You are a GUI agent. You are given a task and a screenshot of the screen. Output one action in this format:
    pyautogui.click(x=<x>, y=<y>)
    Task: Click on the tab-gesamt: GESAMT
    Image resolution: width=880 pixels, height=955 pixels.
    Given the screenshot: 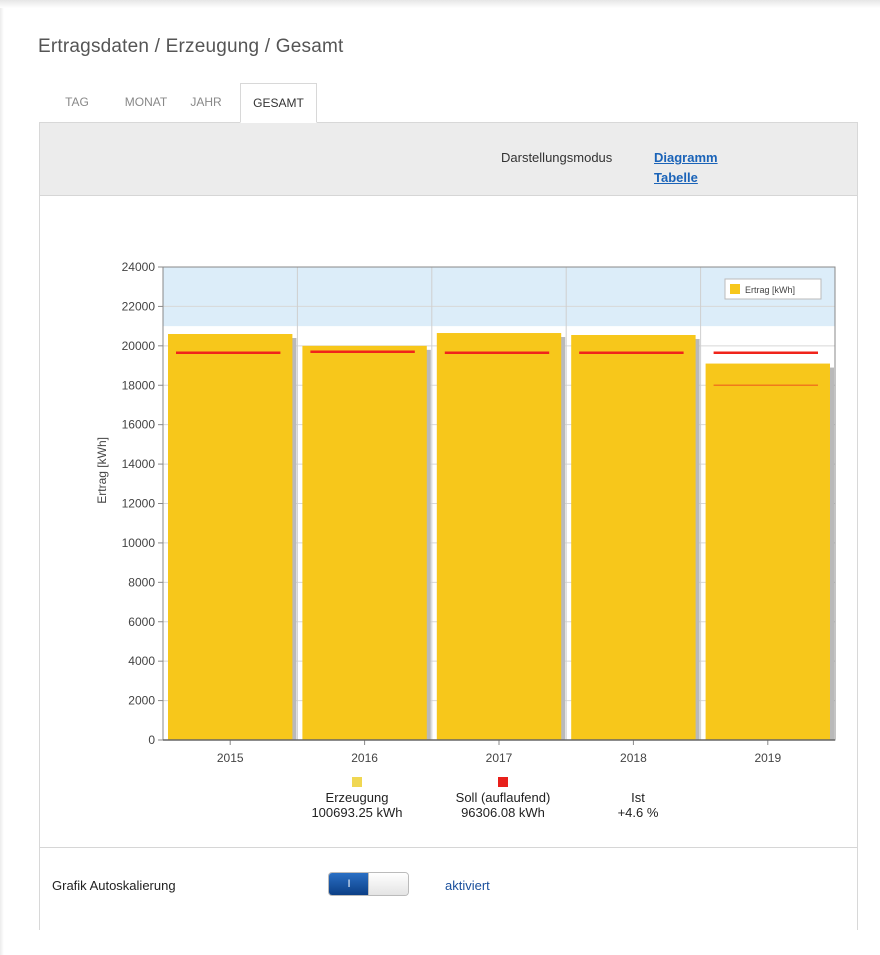 What is the action you would take?
    pyautogui.click(x=278, y=103)
    